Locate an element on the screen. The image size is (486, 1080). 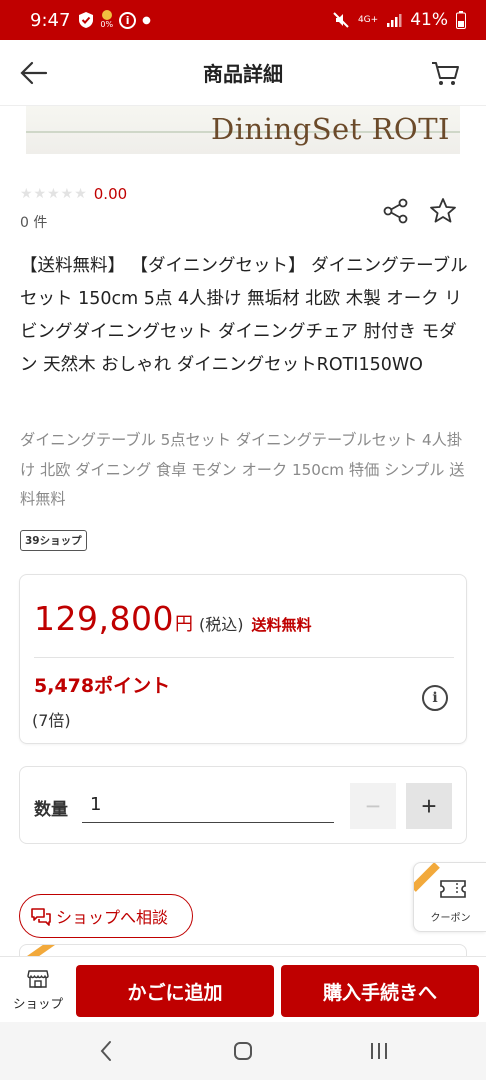
cart-icon is located at coordinates (445, 73).